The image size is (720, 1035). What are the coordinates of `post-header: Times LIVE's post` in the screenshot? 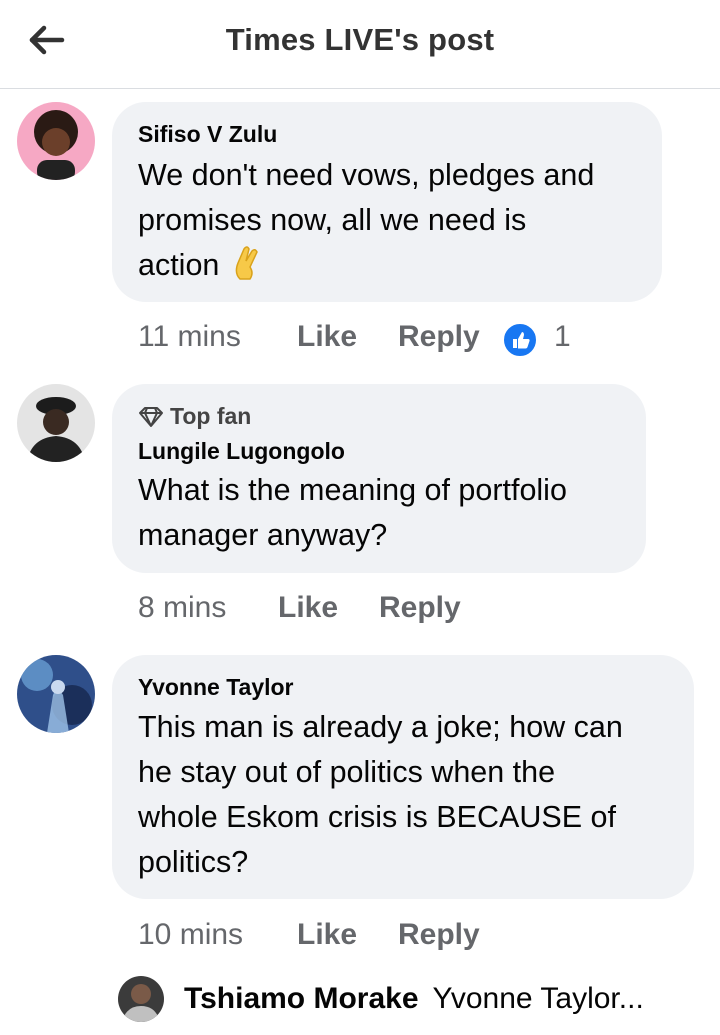 It's located at (360, 44).